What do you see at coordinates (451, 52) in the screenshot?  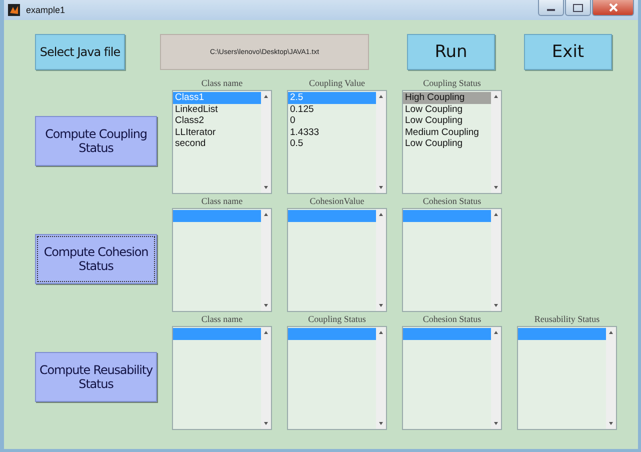 I see `run-button: Run` at bounding box center [451, 52].